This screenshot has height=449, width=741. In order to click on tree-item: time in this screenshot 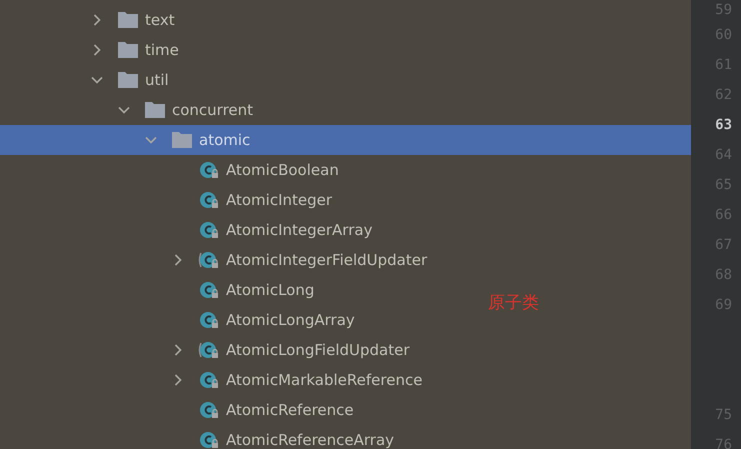, I will do `click(89, 50)`.